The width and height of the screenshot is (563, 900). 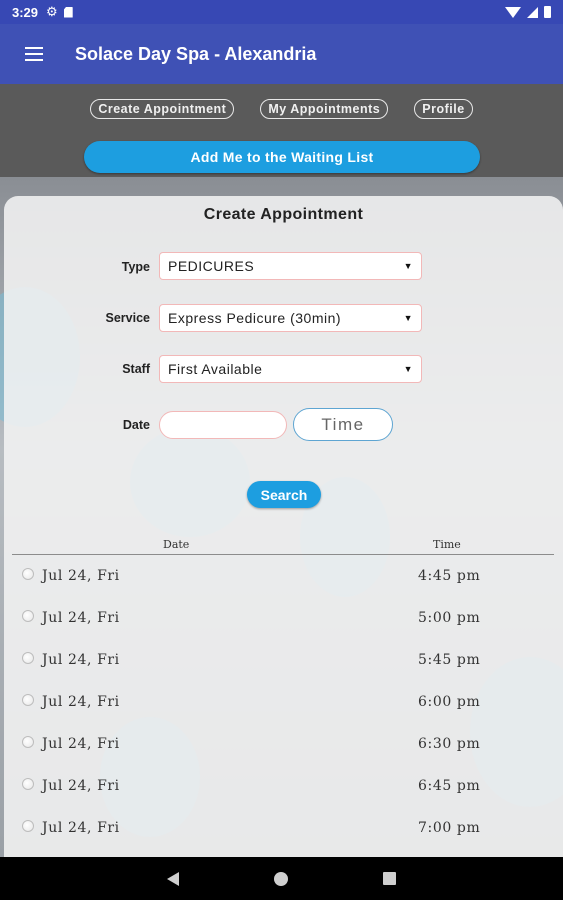 I want to click on type-label: Type, so click(x=135, y=267).